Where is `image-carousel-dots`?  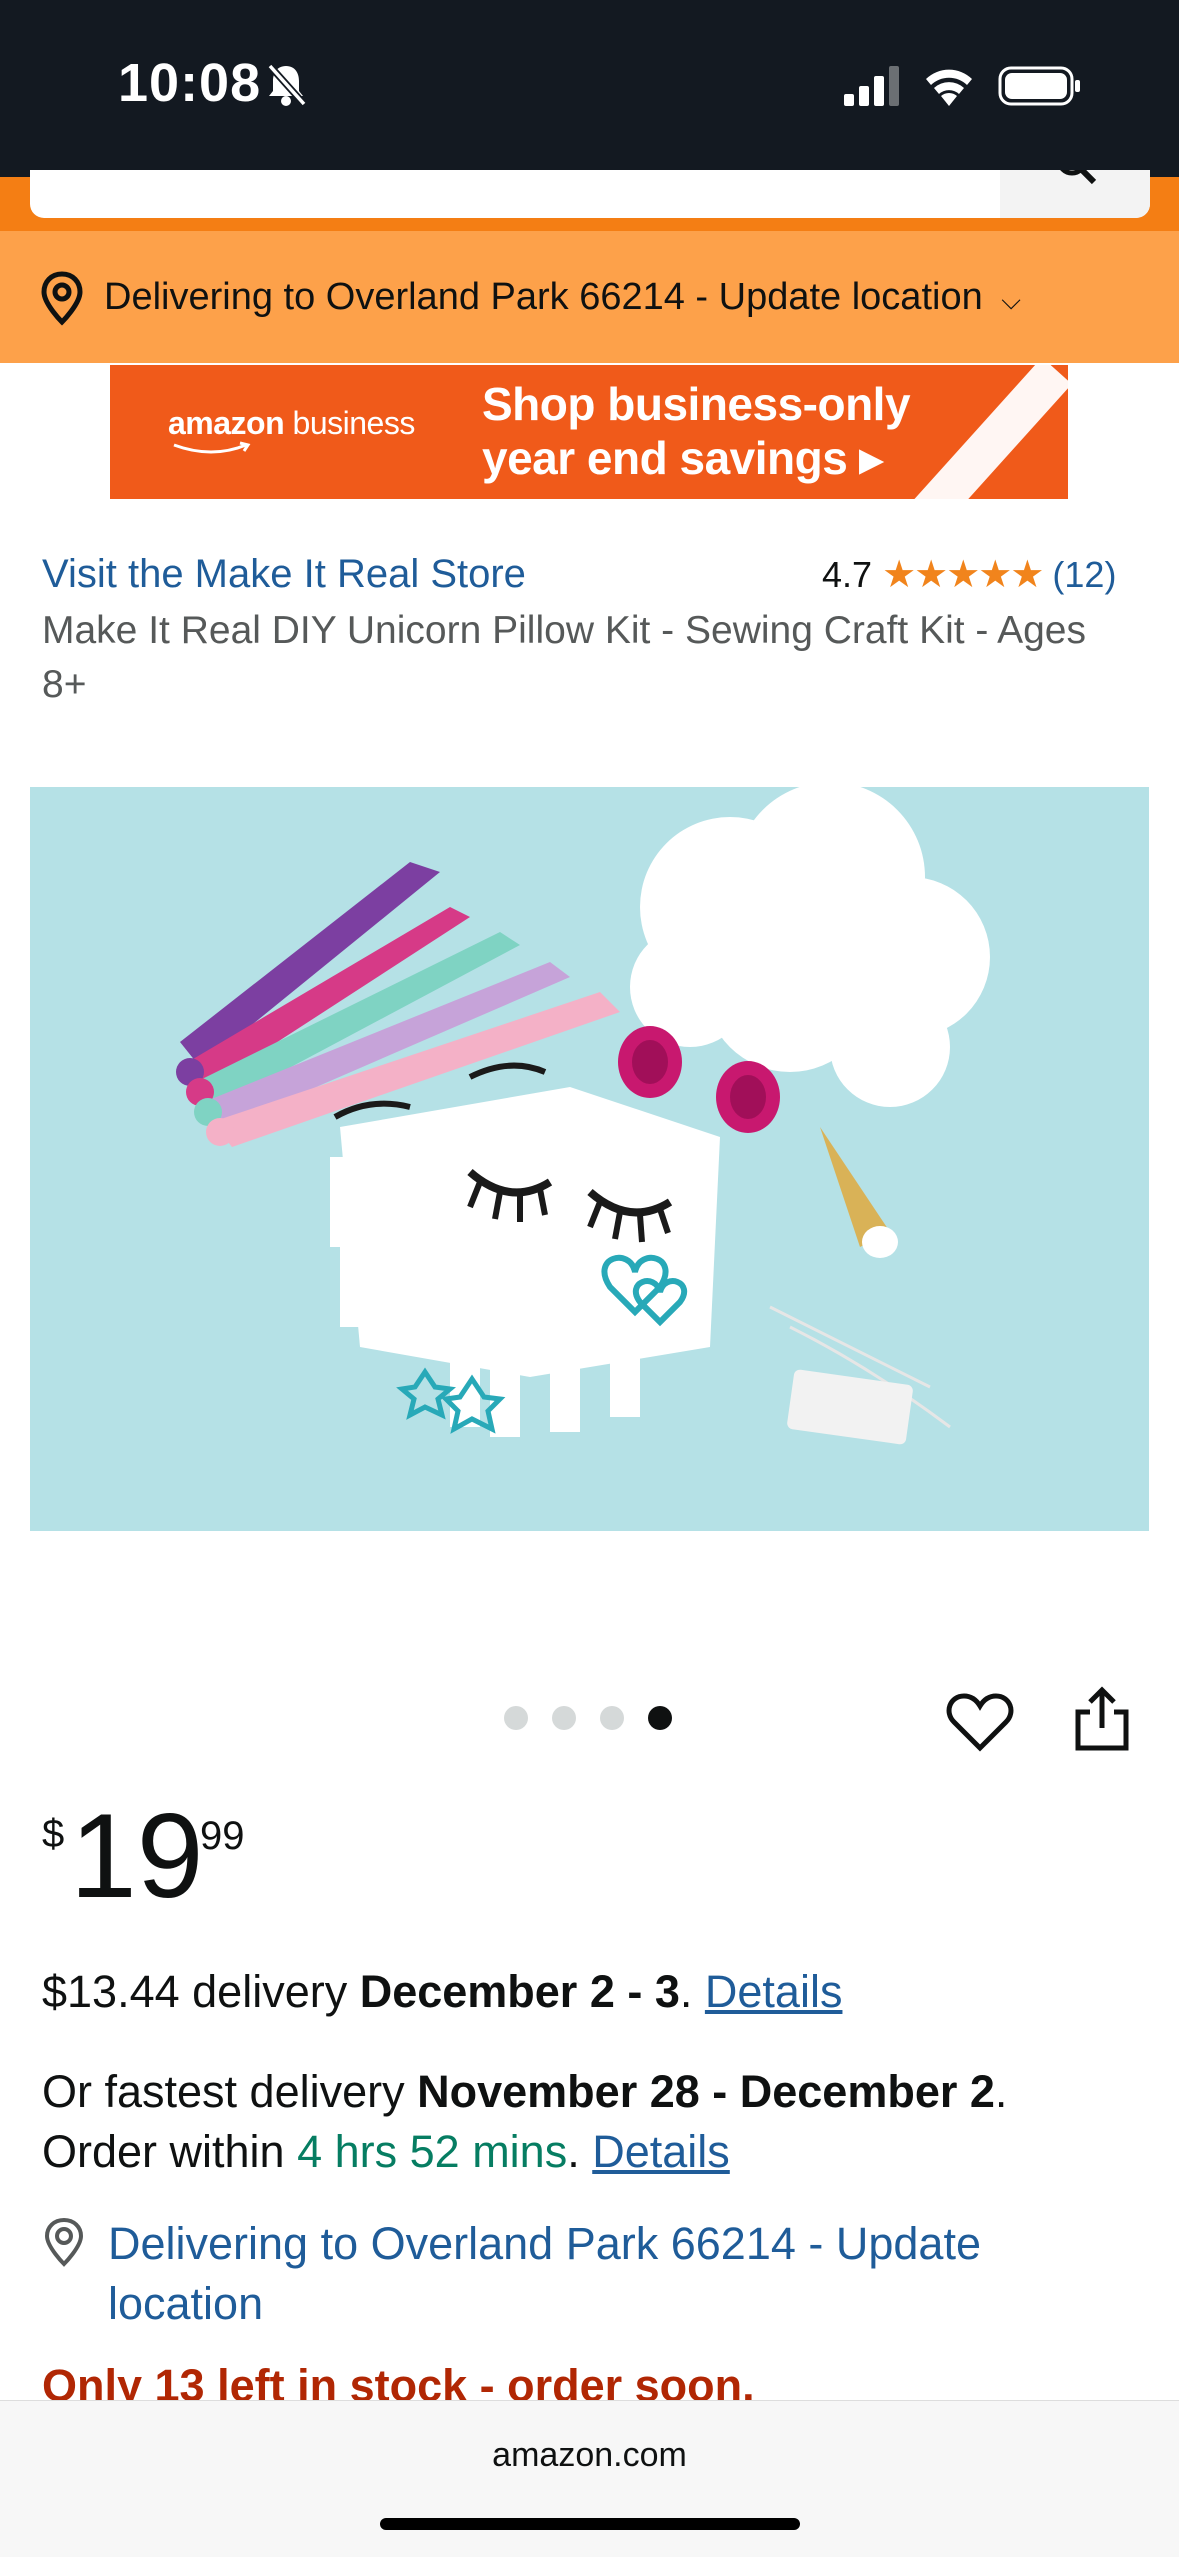 image-carousel-dots is located at coordinates (600, 1720).